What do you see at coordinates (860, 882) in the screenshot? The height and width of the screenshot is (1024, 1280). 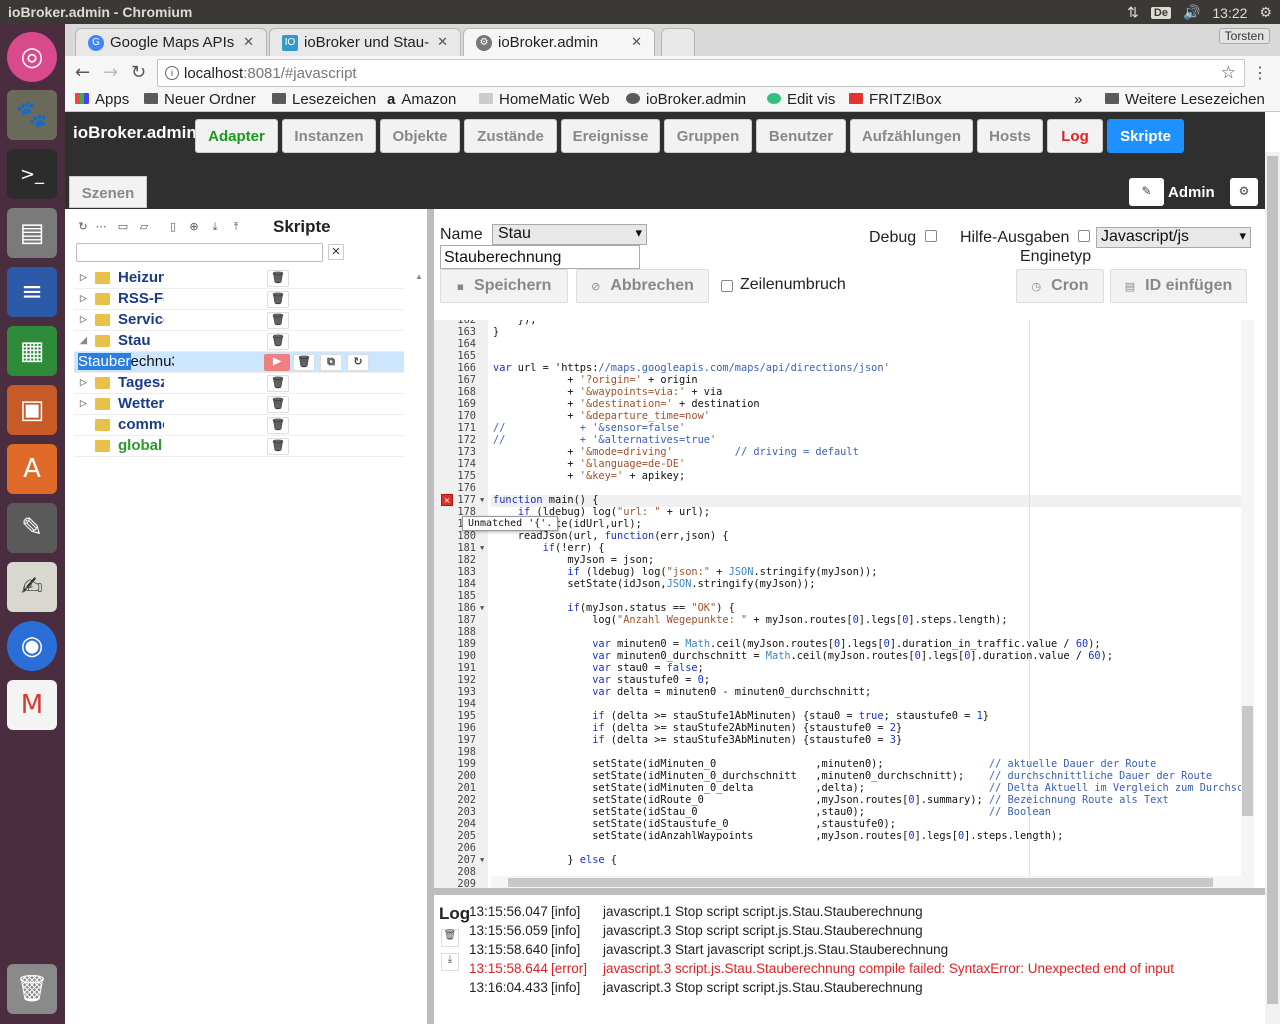 I see `editor-horizontal-scroll-thumb` at bounding box center [860, 882].